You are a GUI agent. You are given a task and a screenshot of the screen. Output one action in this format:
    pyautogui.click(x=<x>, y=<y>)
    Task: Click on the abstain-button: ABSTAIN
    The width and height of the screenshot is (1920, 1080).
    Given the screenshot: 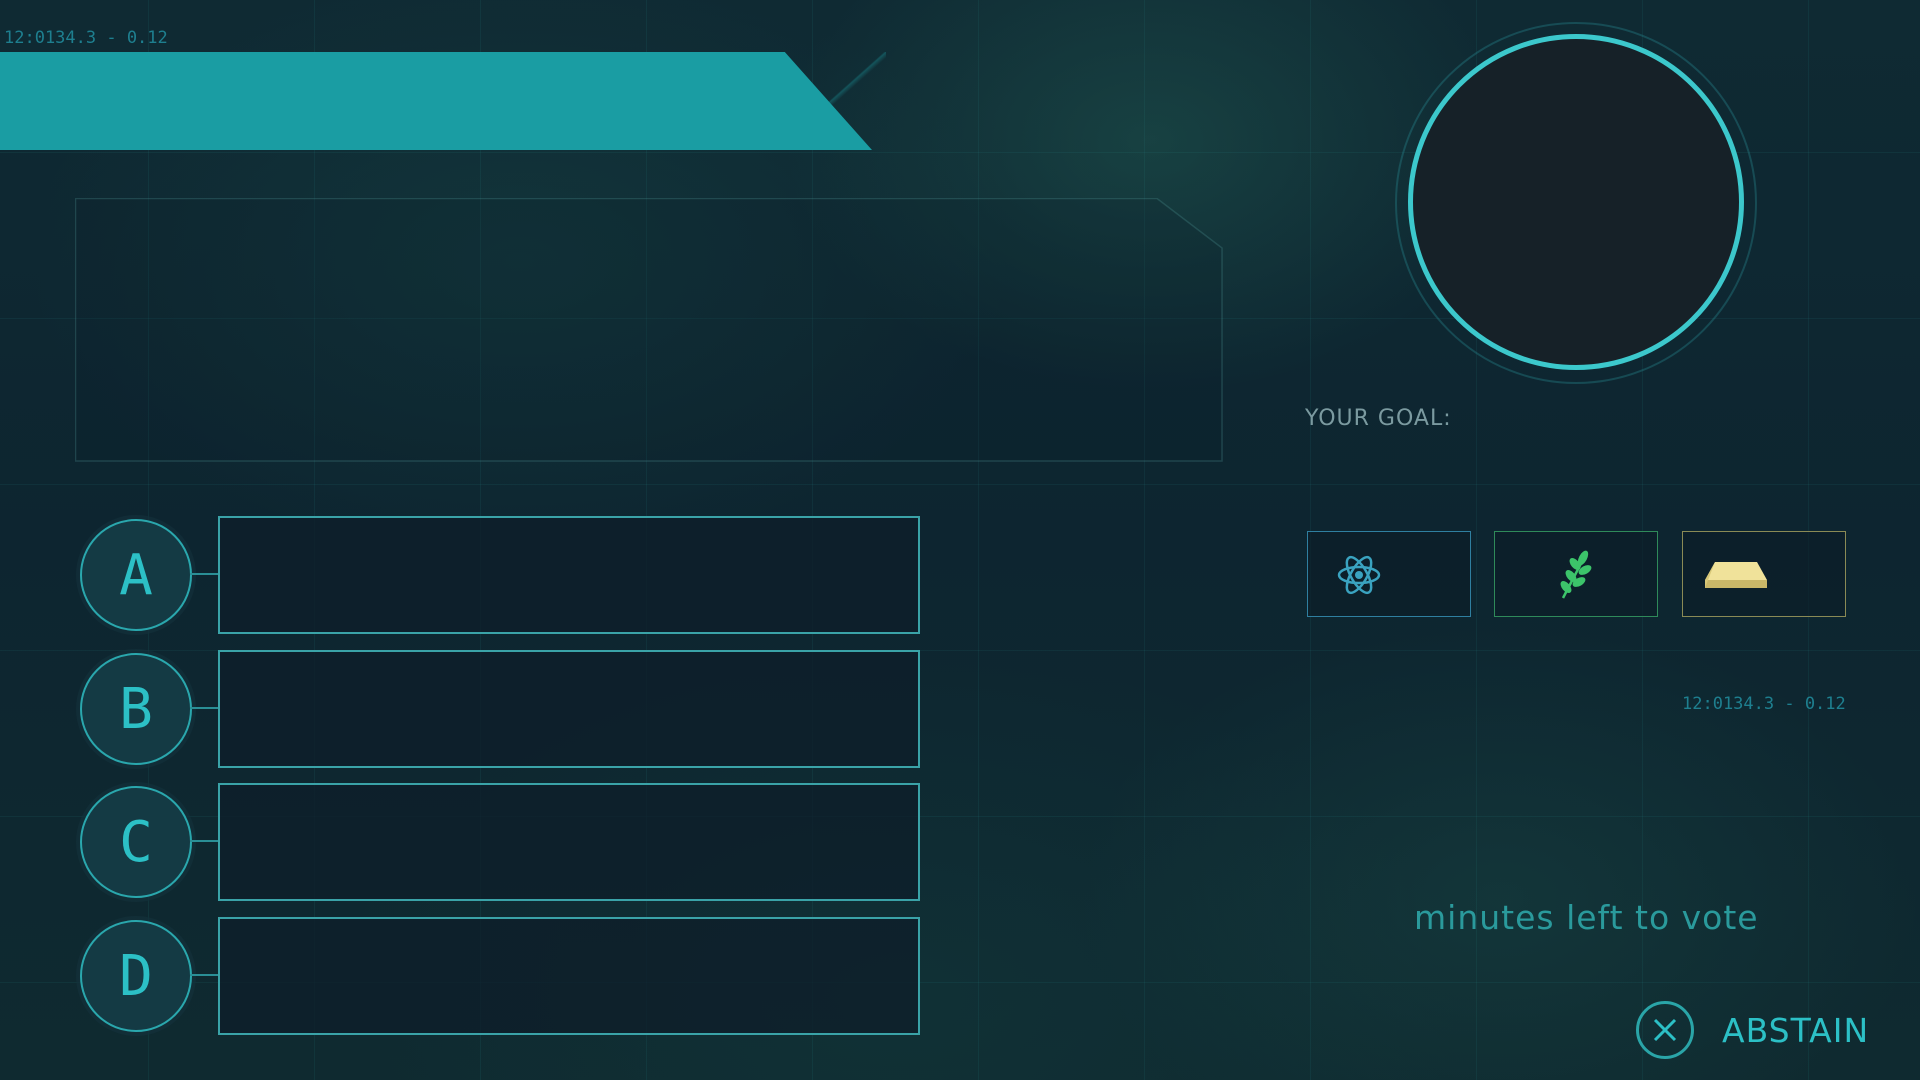 What is the action you would take?
    pyautogui.click(x=1766, y=1032)
    